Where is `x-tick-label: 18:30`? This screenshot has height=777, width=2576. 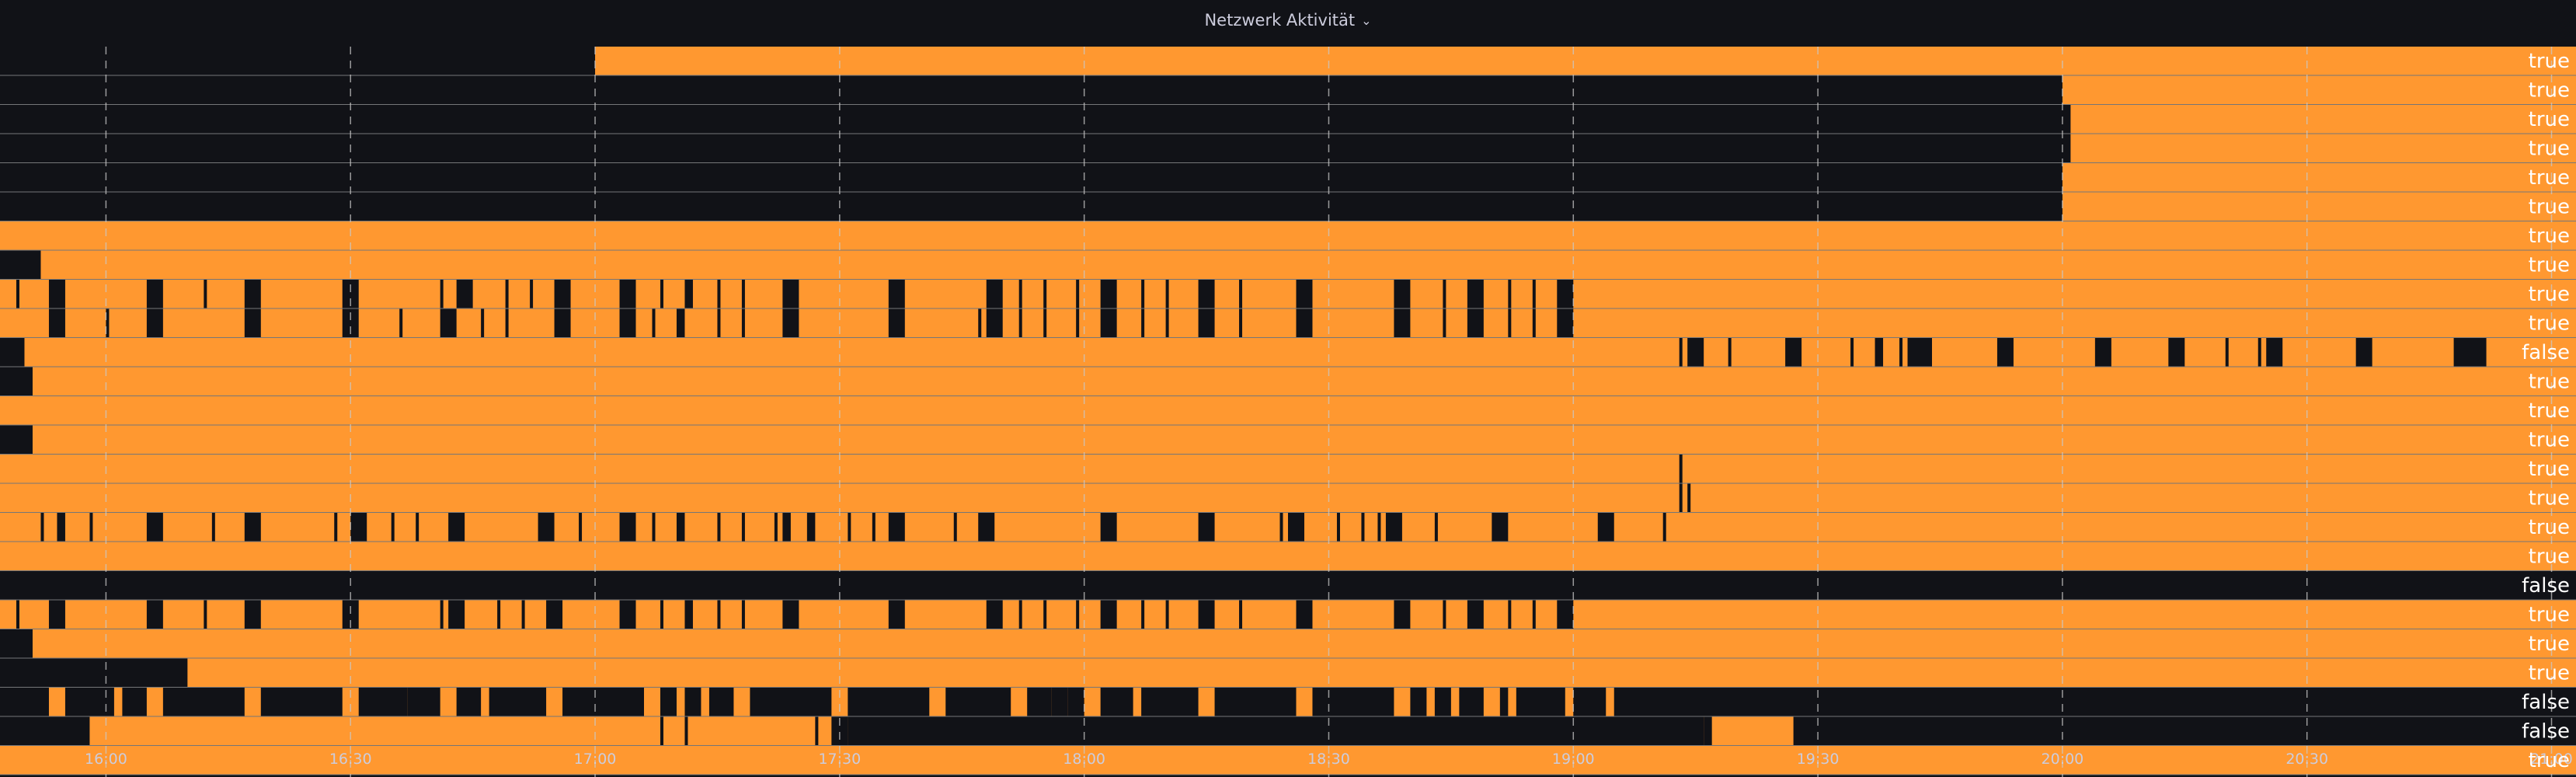 x-tick-label: 18:30 is located at coordinates (1328, 759).